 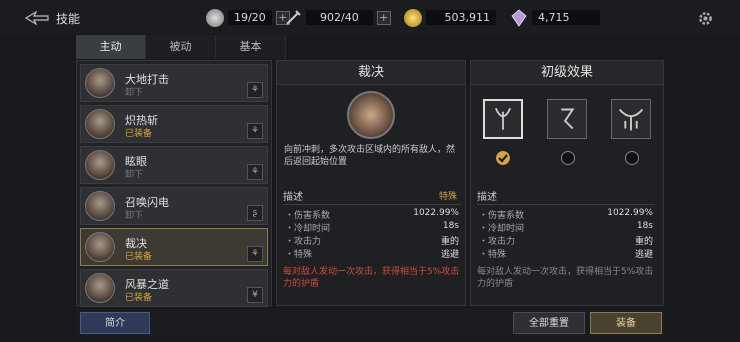 I want to click on effects-section-header: 描述, so click(x=566, y=196).